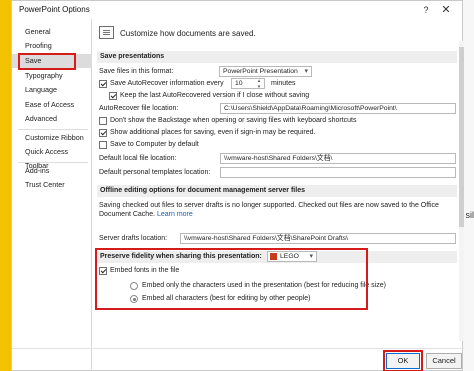 The width and height of the screenshot is (474, 371). I want to click on cancel-button: Cancel, so click(444, 361).